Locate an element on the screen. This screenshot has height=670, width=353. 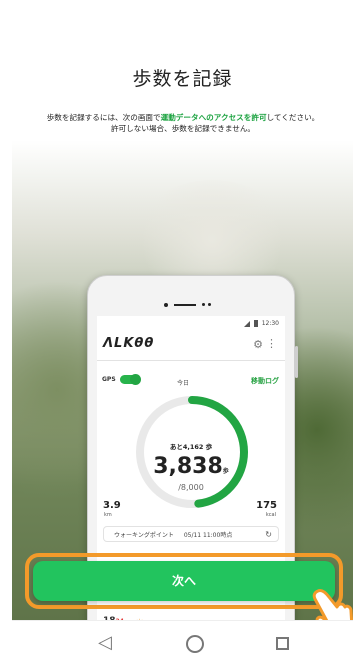
steps-goal: /8,000 is located at coordinates (191, 487).